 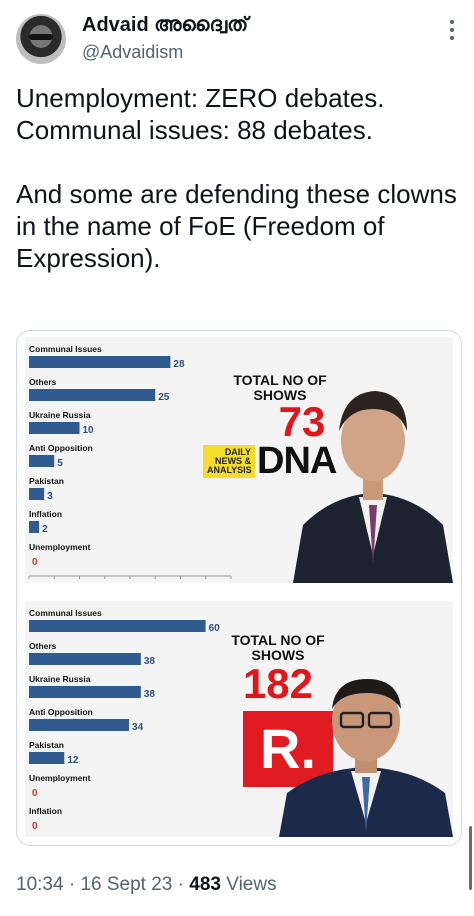 What do you see at coordinates (470, 858) in the screenshot?
I see `scrollbar` at bounding box center [470, 858].